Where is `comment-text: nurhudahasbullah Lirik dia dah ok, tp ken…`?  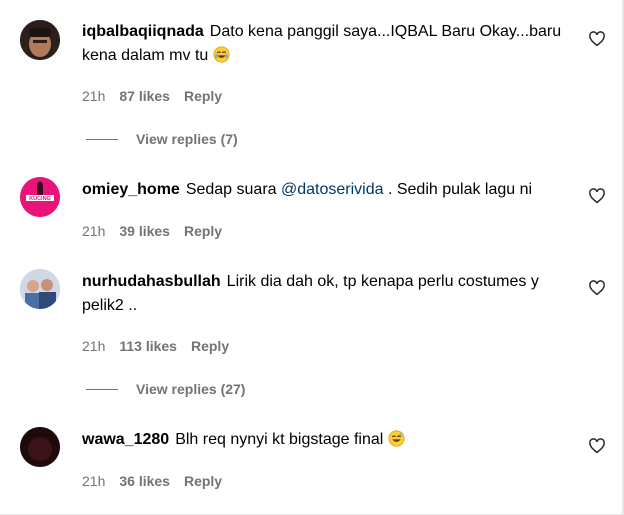 comment-text: nurhudahasbullah Lirik dia dah ok, tp ken… is located at coordinates (332, 294).